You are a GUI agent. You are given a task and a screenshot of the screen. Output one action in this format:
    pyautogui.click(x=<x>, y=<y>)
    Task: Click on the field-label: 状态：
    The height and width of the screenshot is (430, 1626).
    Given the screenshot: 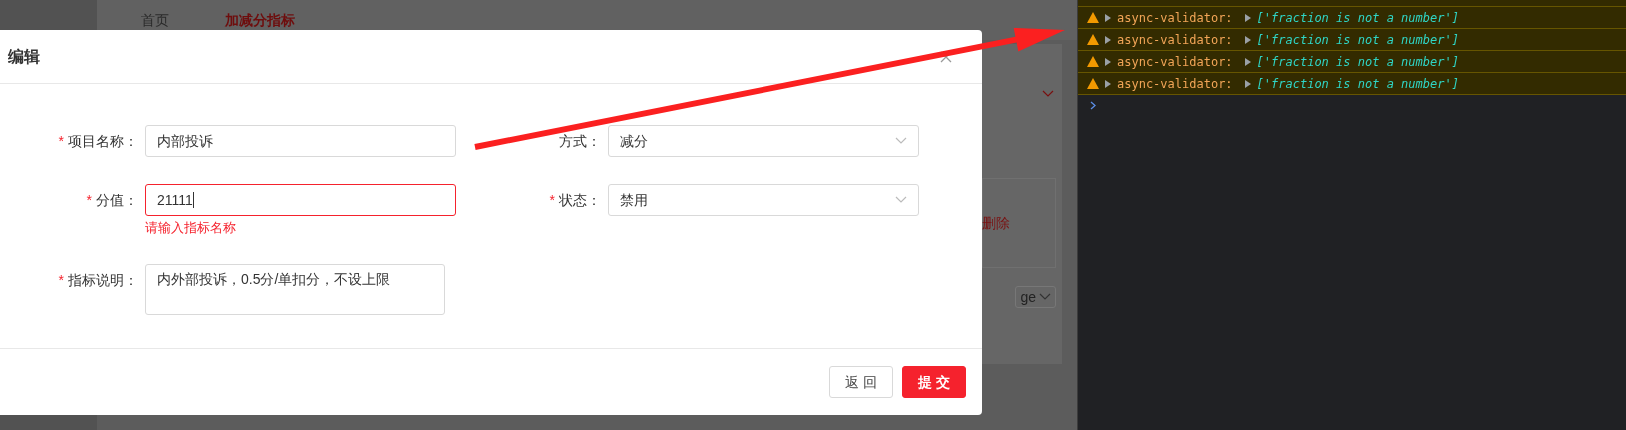 What is the action you would take?
    pyautogui.click(x=580, y=200)
    